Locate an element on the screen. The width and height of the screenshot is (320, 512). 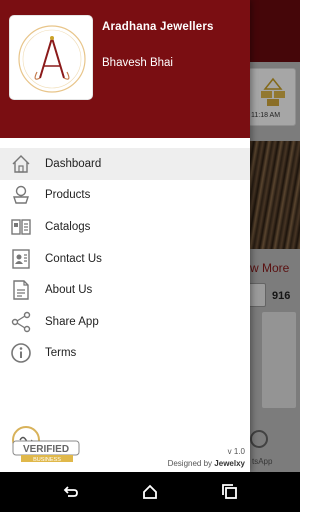
info-icon is located at coordinates (21, 353).